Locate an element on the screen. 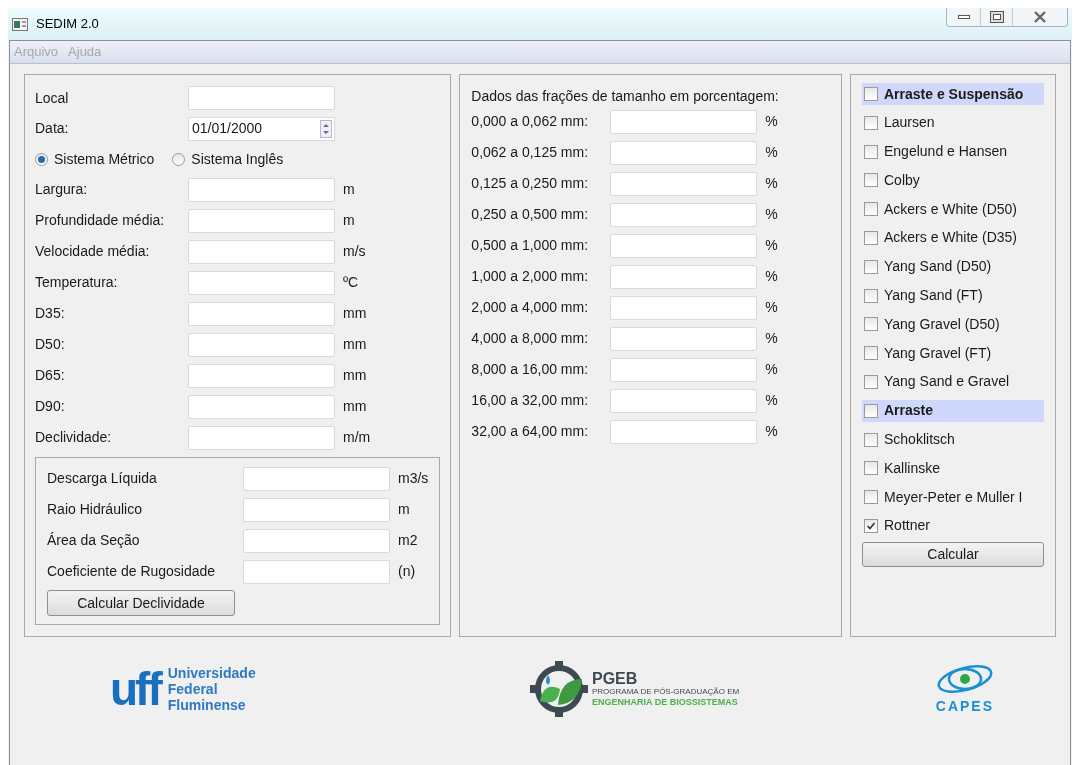 The width and height of the screenshot is (1080, 765). method-item: Laursen is located at coordinates (953, 122).